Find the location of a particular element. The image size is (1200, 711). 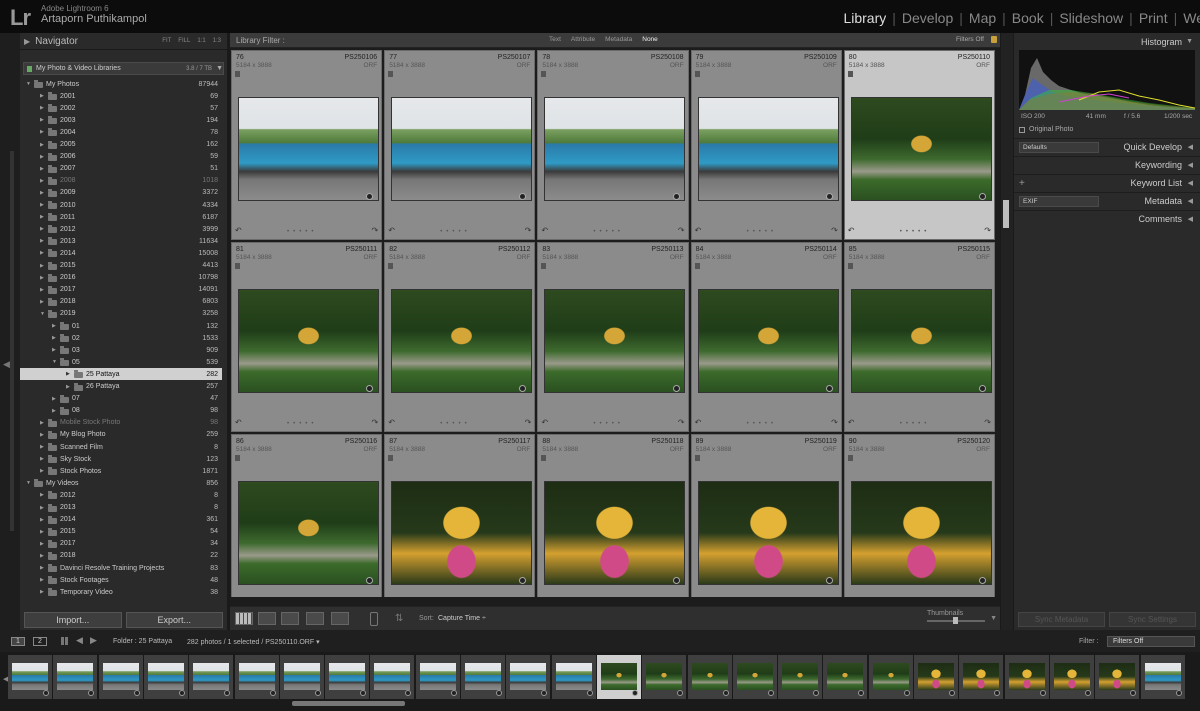

loupe-view-icon is located at coordinates (267, 618).